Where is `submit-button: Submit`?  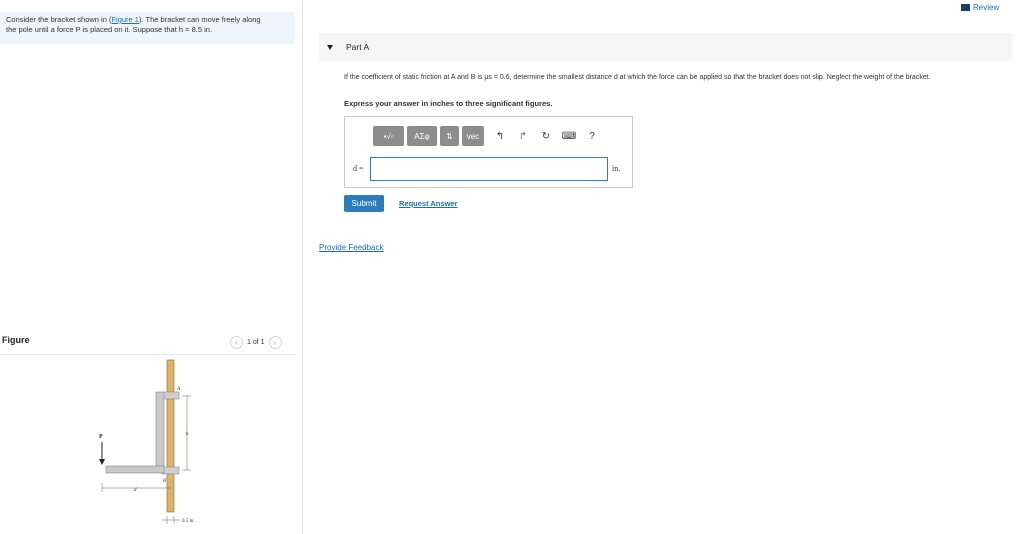
submit-button: Submit is located at coordinates (364, 203).